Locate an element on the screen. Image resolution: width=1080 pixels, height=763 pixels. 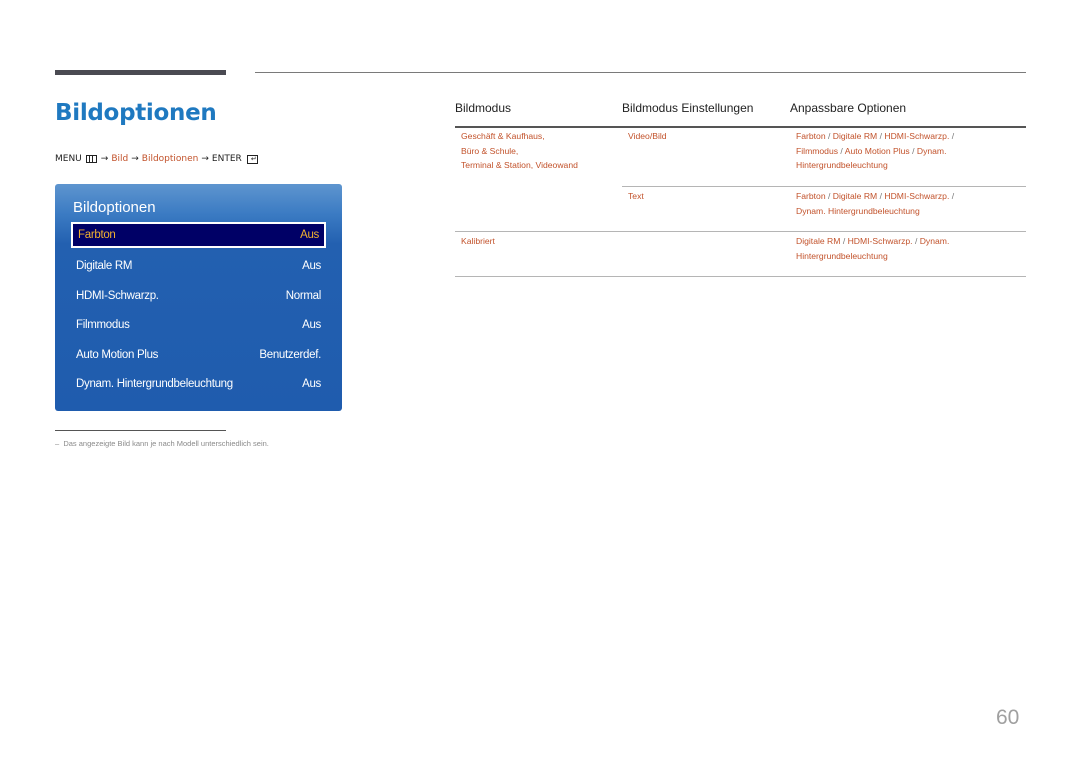
mode-line: Büro & Schule, is located at coordinates (490, 150).